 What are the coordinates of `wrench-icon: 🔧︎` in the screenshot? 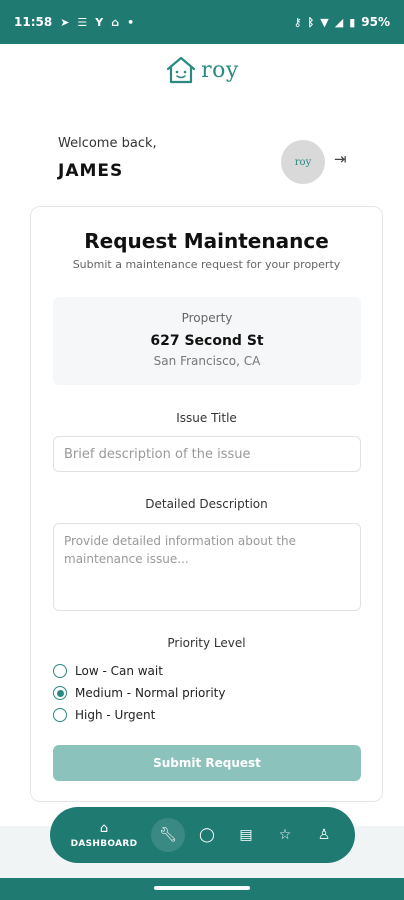 It's located at (168, 835).